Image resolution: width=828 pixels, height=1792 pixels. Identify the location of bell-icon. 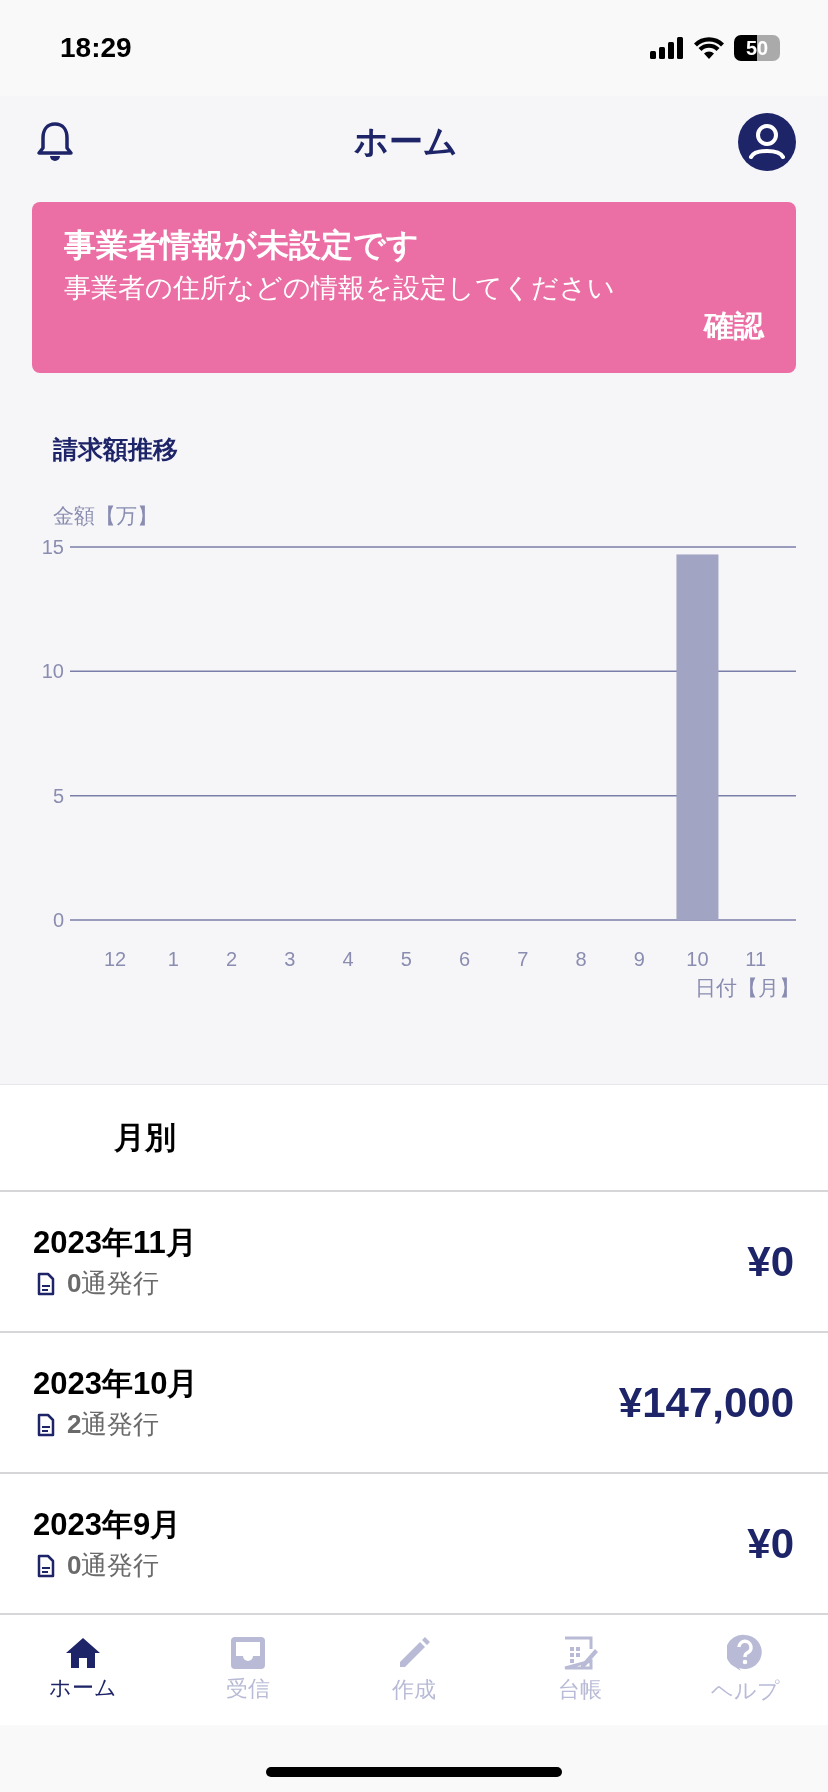
(55, 142).